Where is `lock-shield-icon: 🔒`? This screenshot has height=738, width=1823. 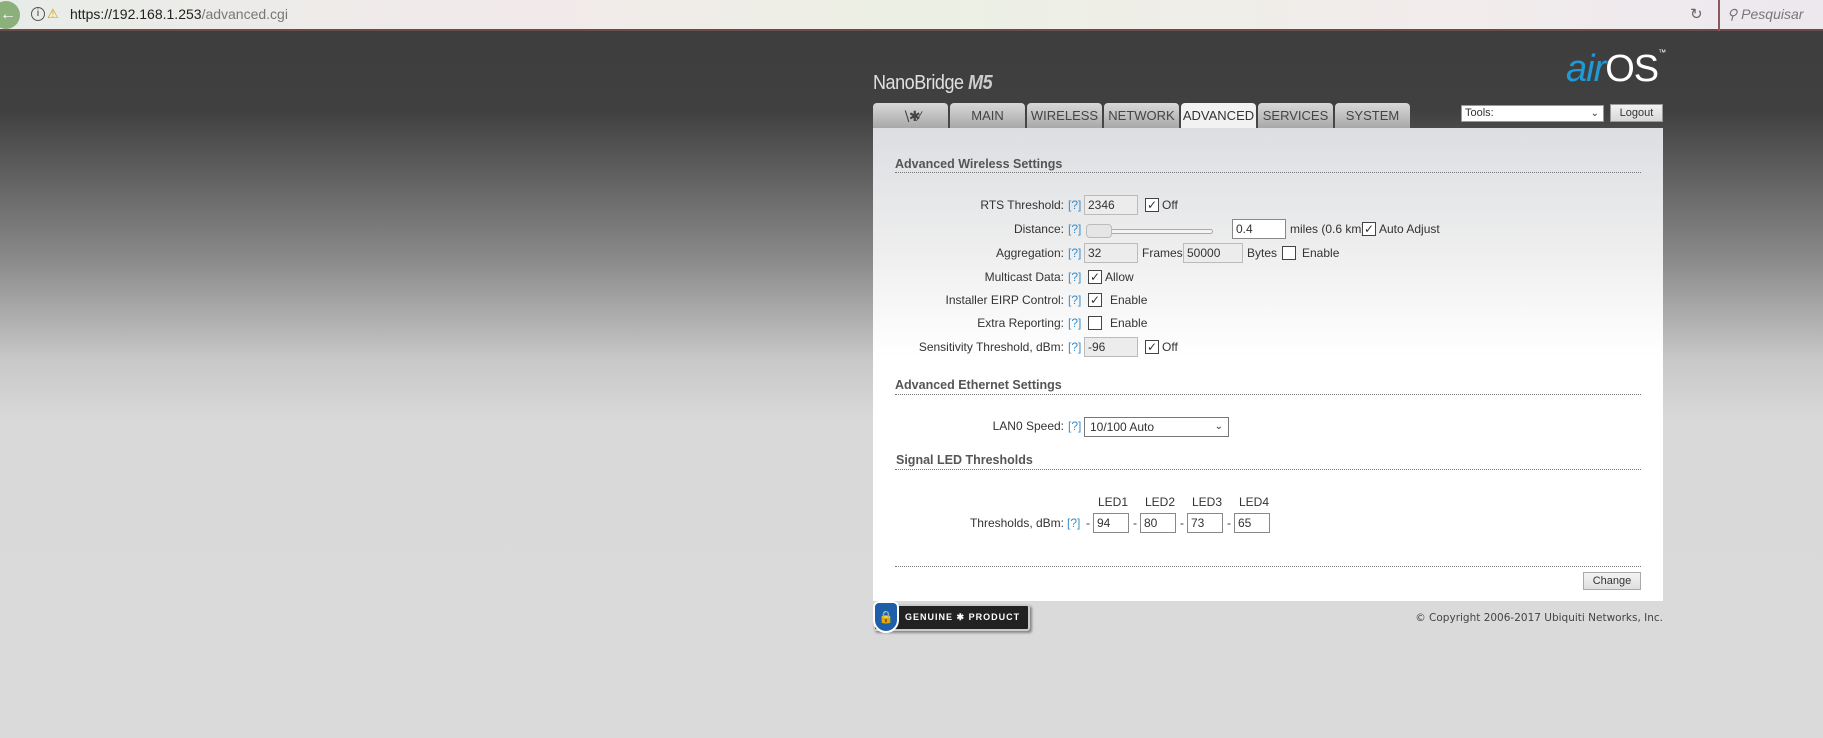
lock-shield-icon: 🔒 is located at coordinates (886, 617).